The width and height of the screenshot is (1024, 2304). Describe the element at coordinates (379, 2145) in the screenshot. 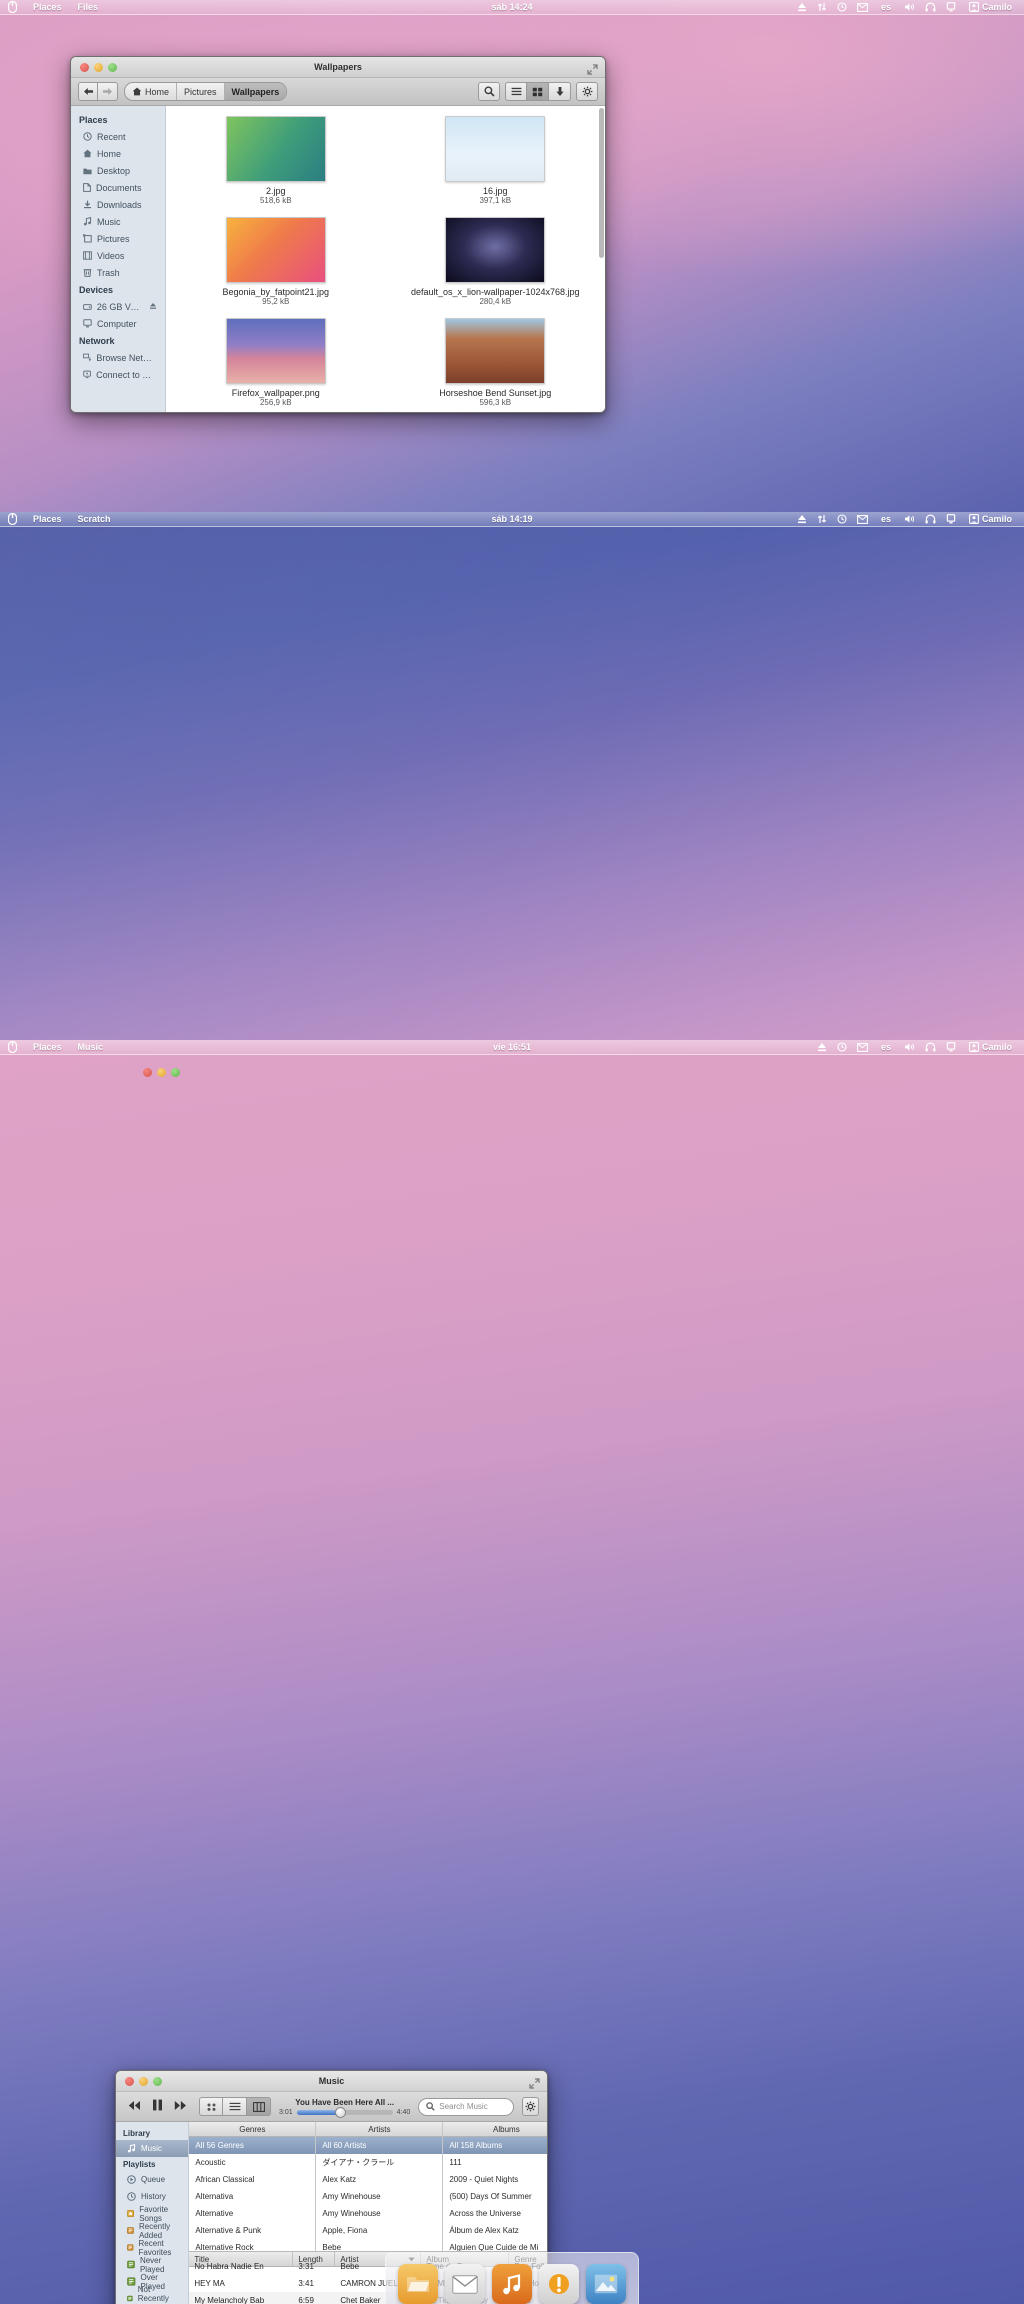

I see `artist-row: All 60 Artists` at that location.